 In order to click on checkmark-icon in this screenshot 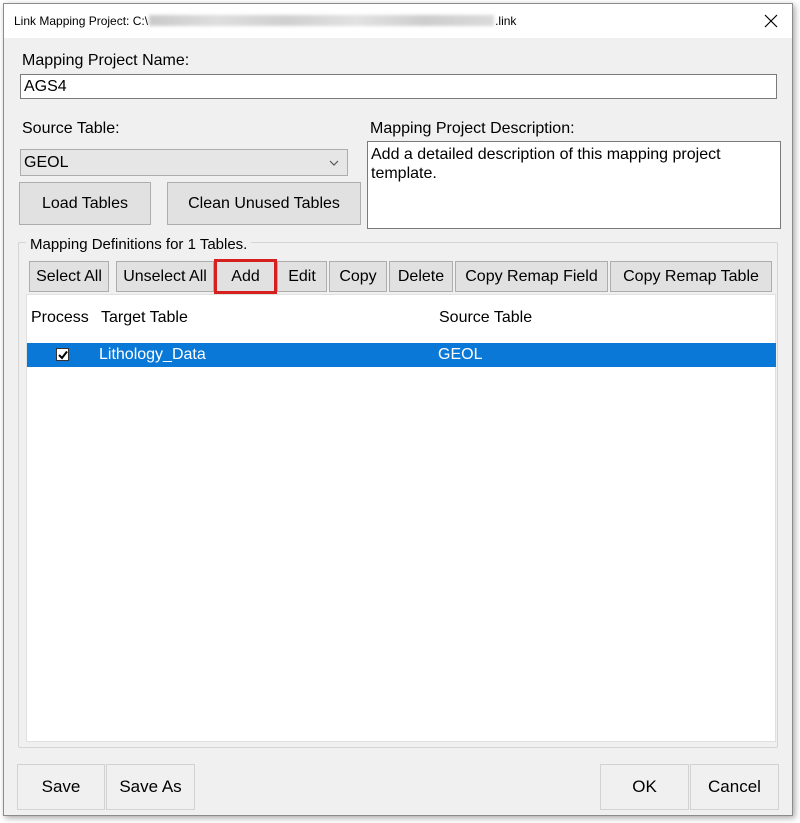, I will do `click(63, 355)`.